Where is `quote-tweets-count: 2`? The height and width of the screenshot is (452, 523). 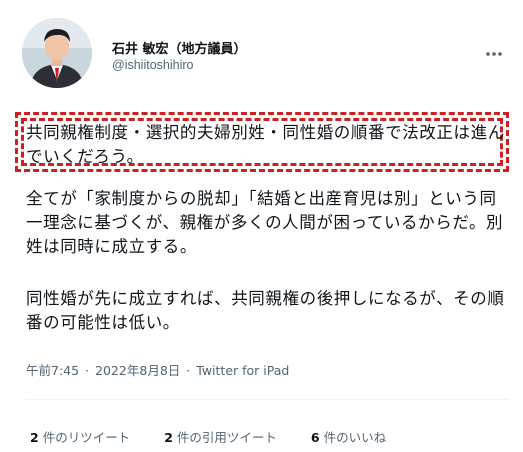 quote-tweets-count: 2 is located at coordinates (168, 437).